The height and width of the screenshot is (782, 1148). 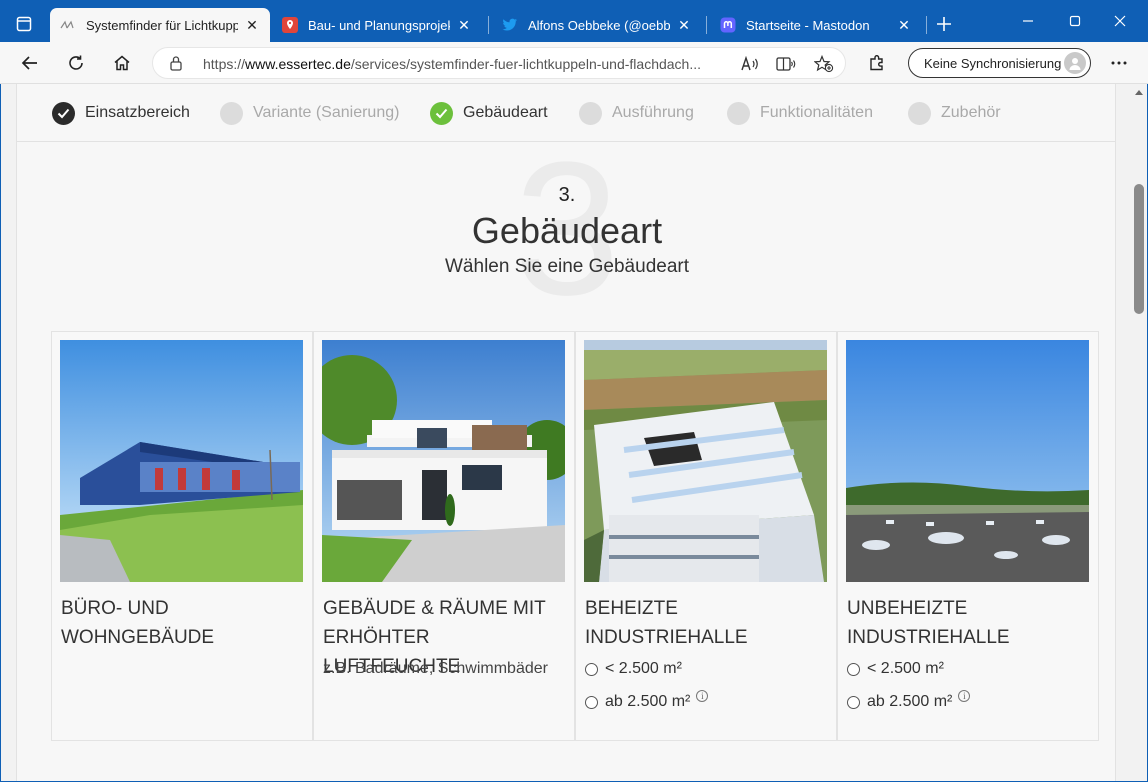 I want to click on add-favorite-icon, so click(x=824, y=64).